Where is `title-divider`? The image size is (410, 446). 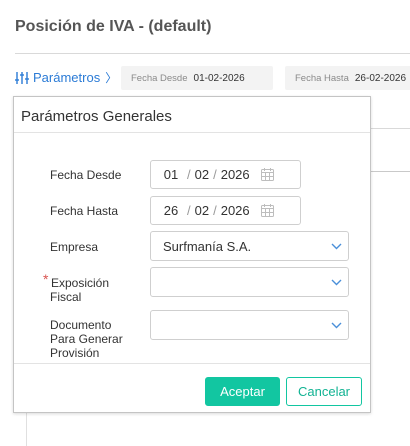
title-divider is located at coordinates (212, 53).